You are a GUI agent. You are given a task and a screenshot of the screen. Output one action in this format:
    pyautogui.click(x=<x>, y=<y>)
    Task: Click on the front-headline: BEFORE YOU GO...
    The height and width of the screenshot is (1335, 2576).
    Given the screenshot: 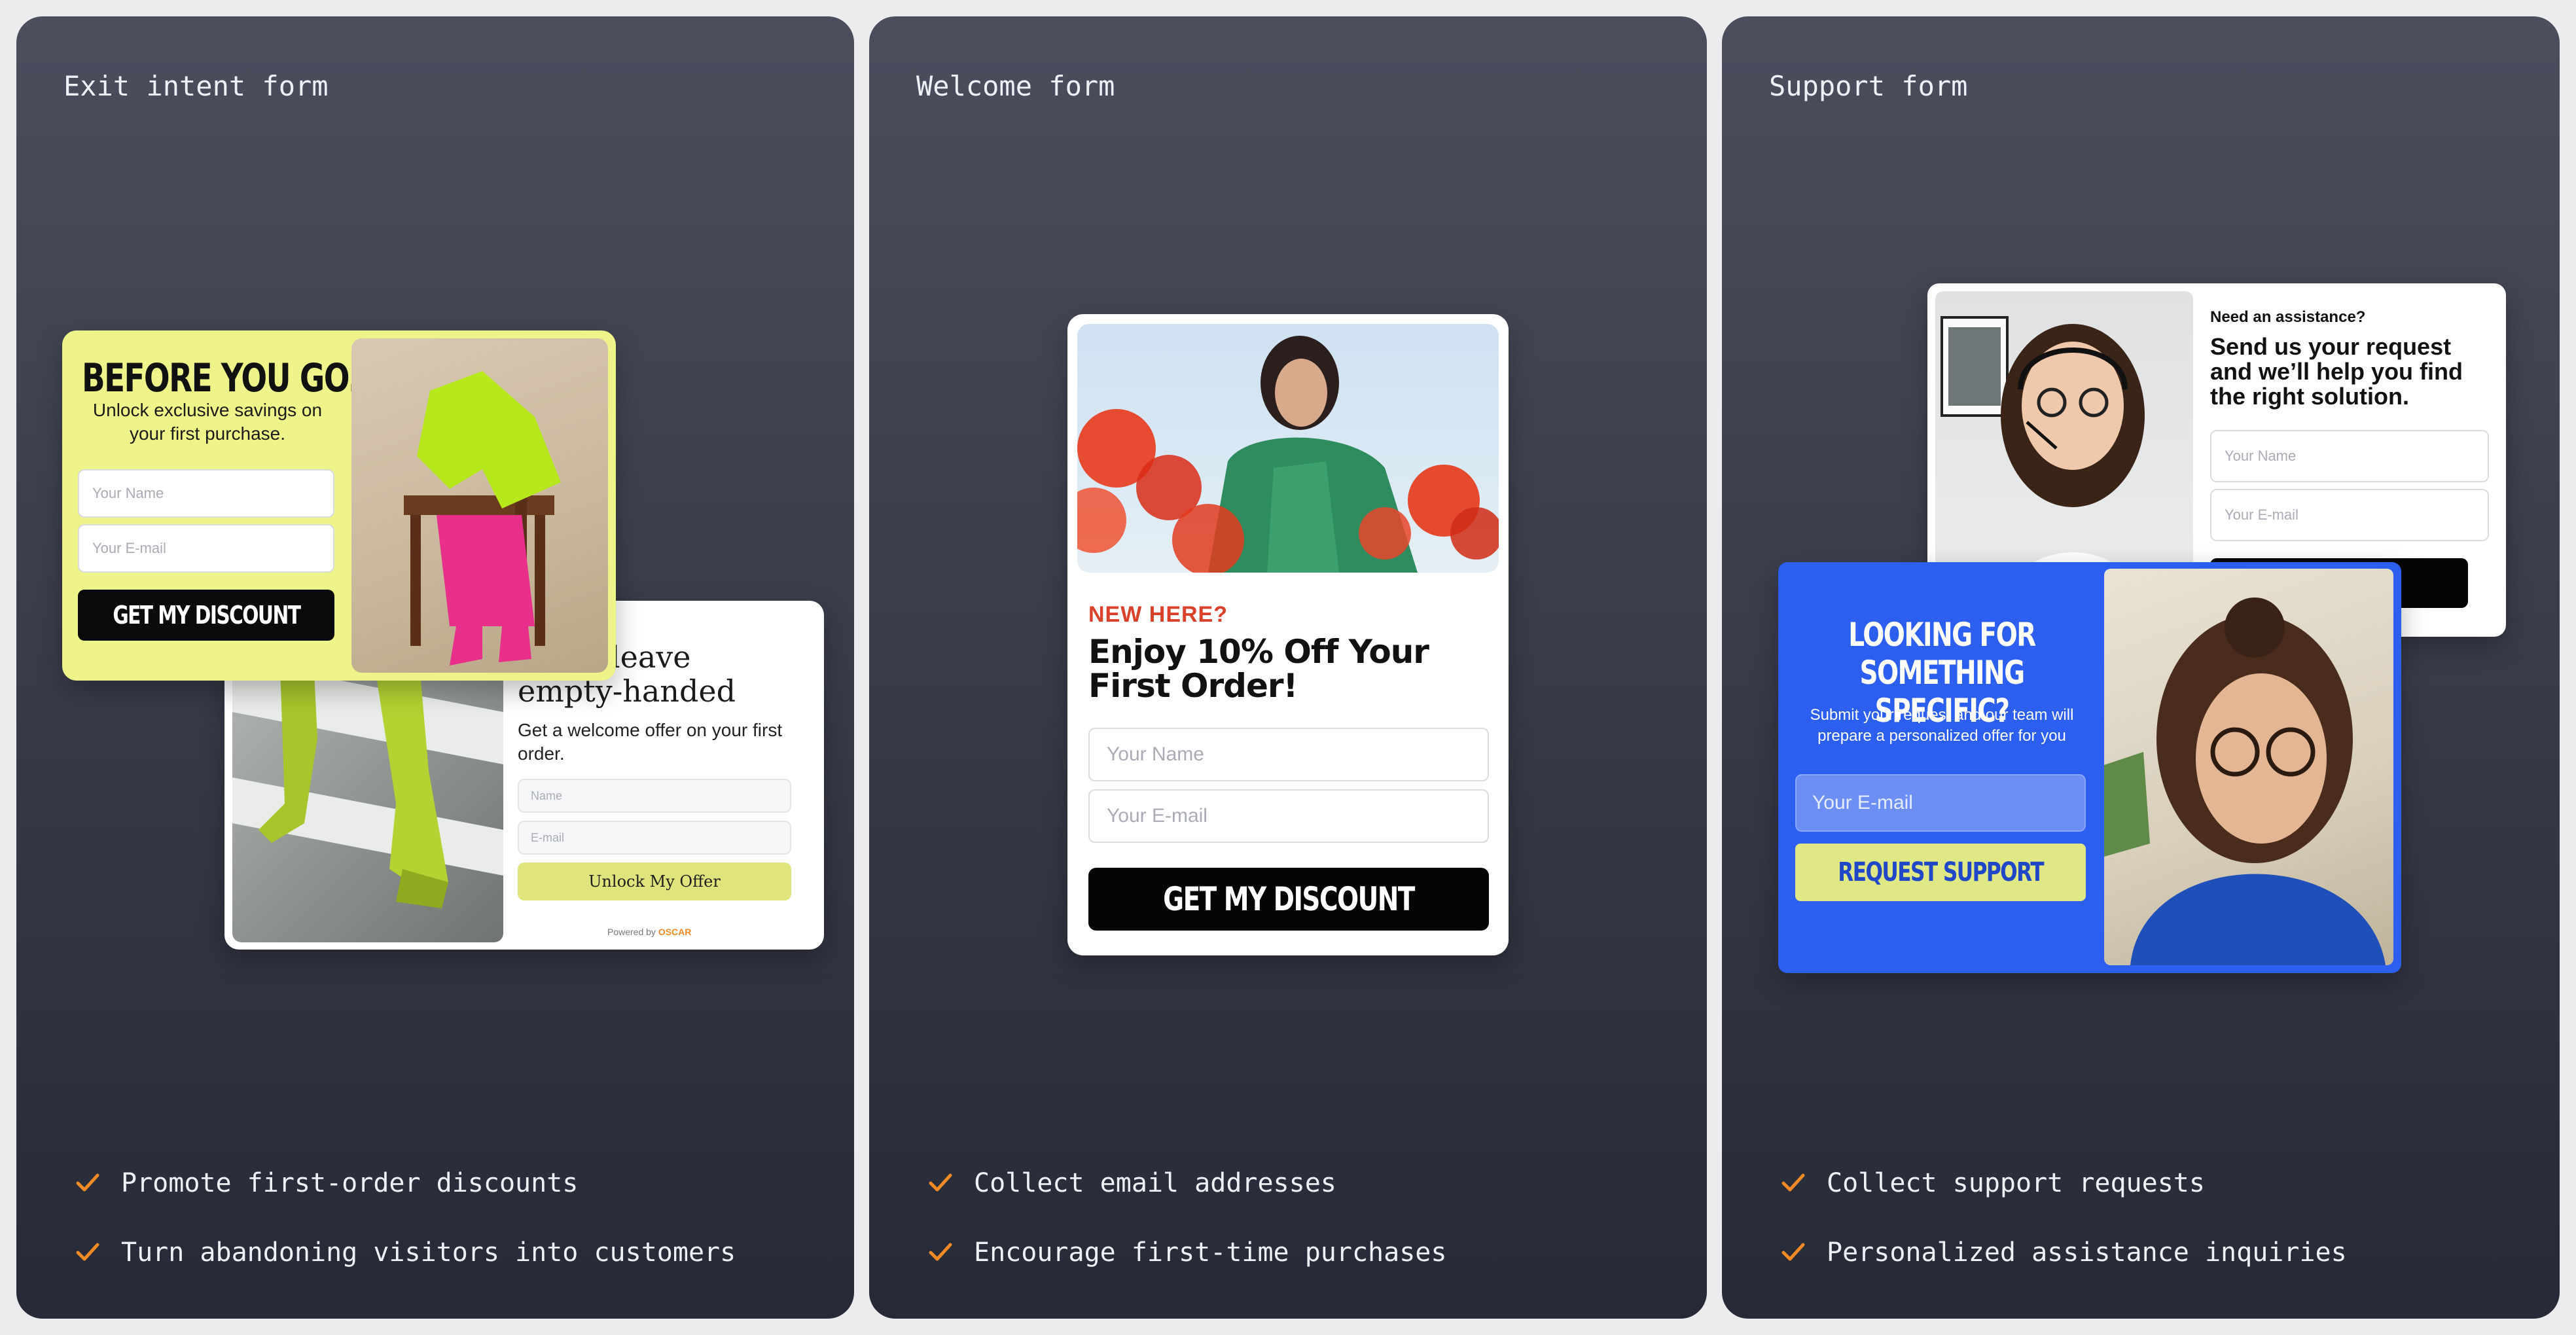 What is the action you would take?
    pyautogui.click(x=231, y=378)
    